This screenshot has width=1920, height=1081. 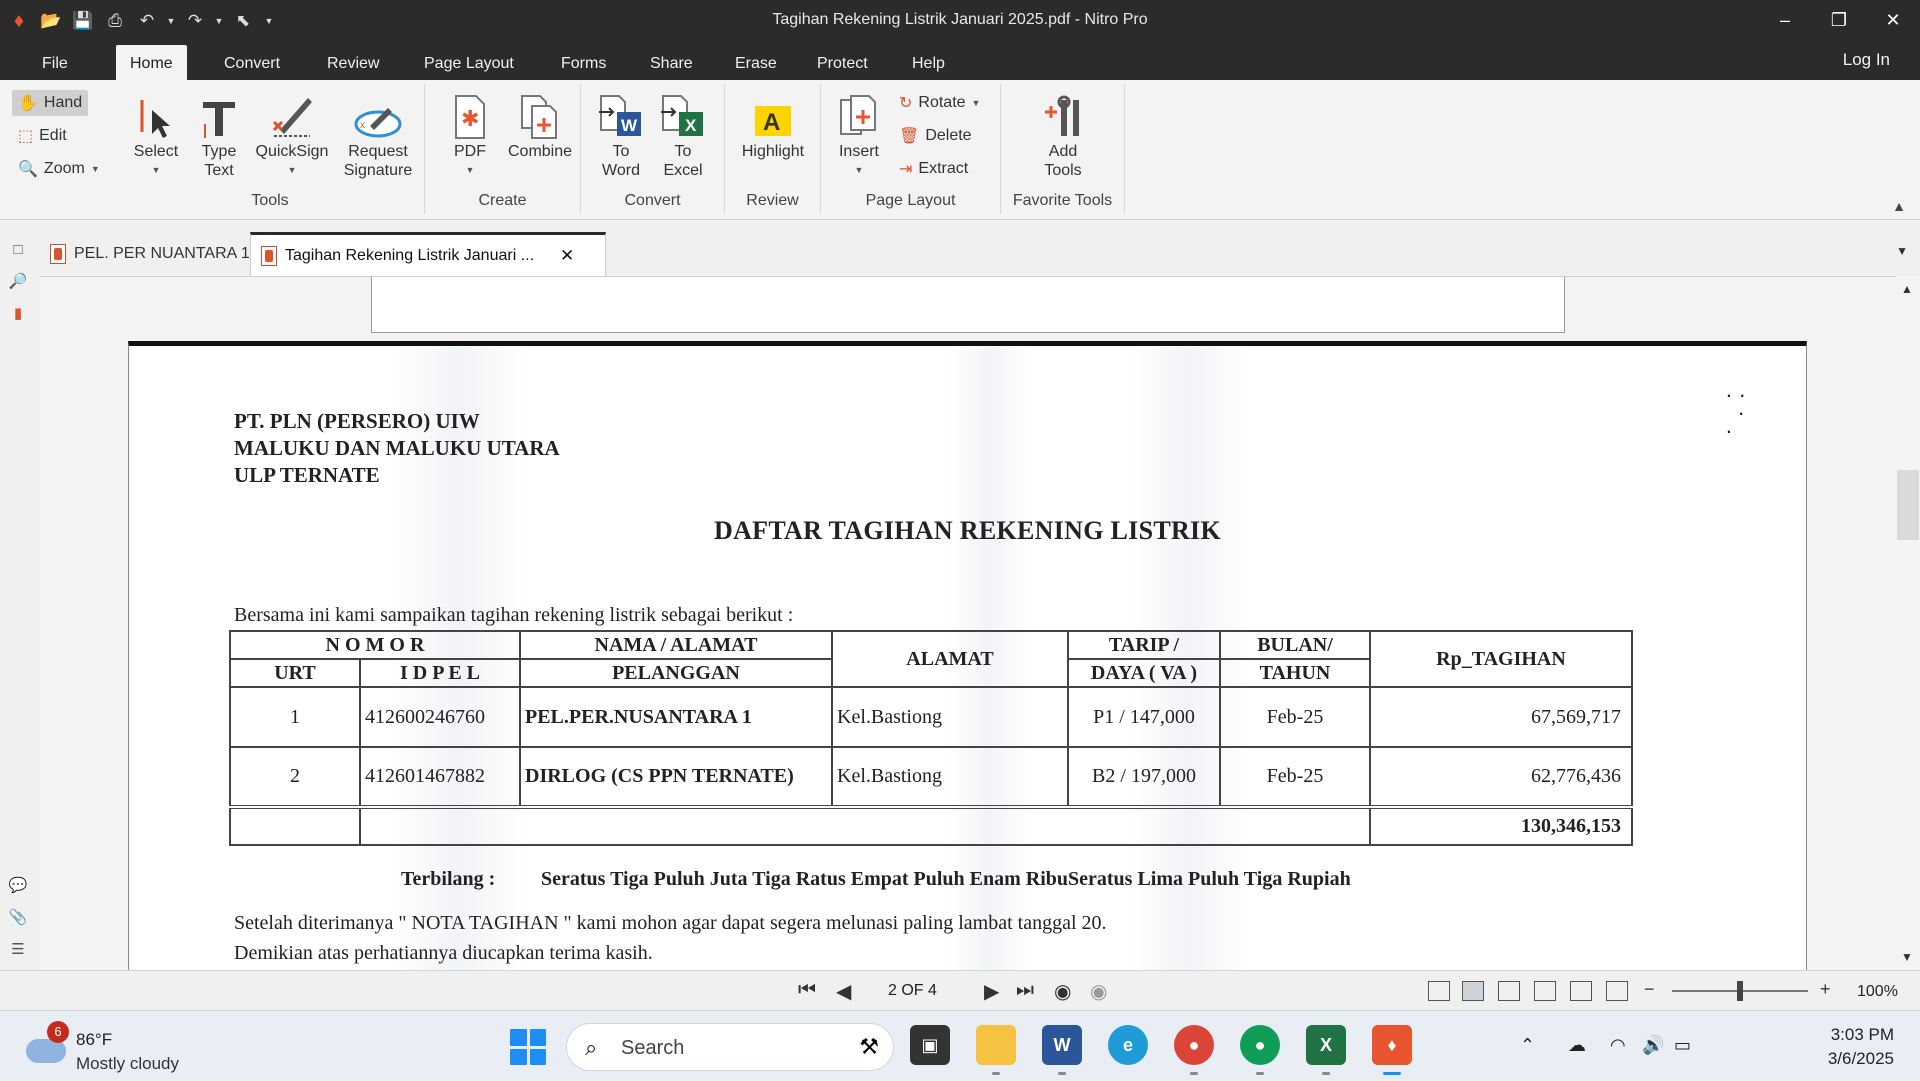 I want to click on restore-icon: ❐, so click(x=1839, y=20).